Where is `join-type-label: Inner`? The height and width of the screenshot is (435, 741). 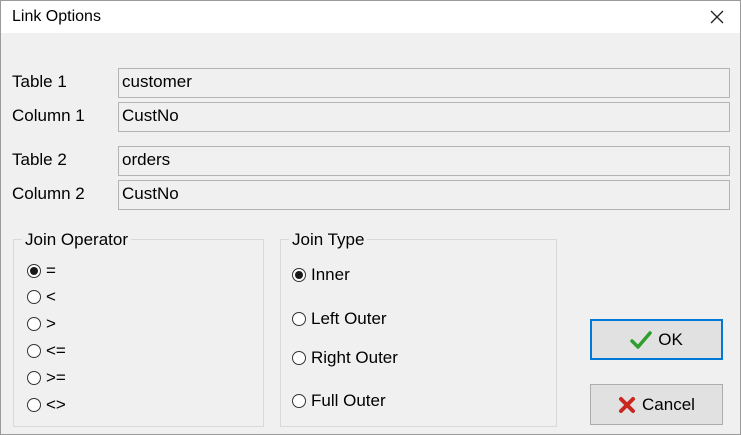
join-type-label: Inner is located at coordinates (330, 274).